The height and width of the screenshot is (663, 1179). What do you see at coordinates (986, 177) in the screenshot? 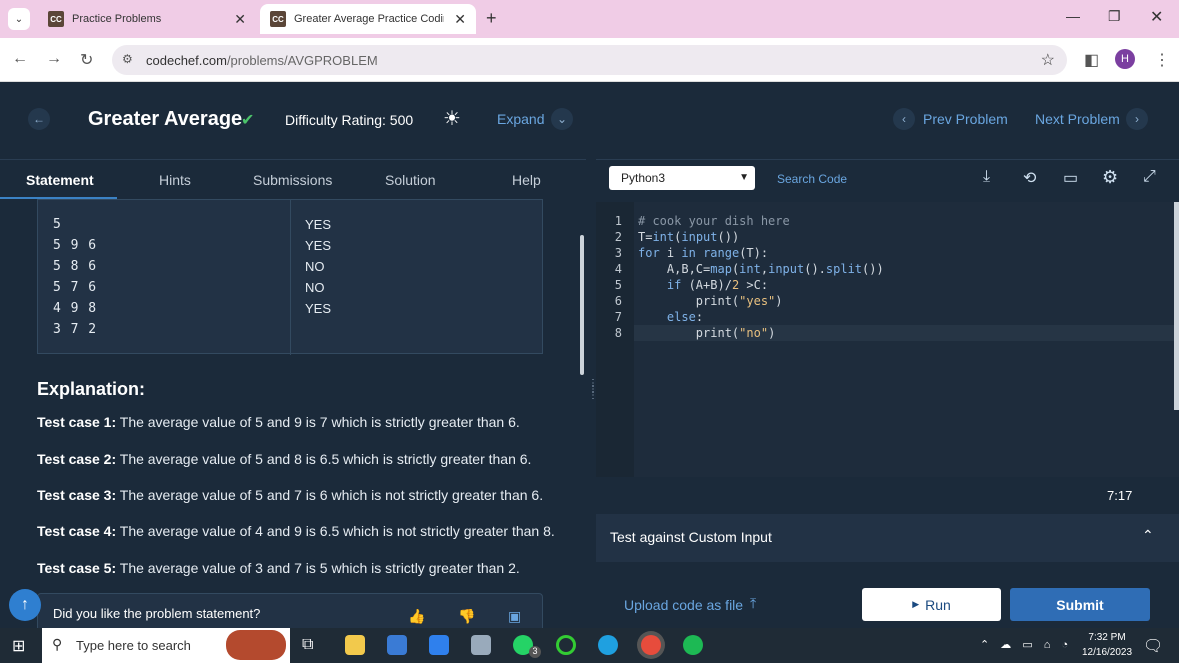
I see `download-icon: ⤓` at bounding box center [986, 177].